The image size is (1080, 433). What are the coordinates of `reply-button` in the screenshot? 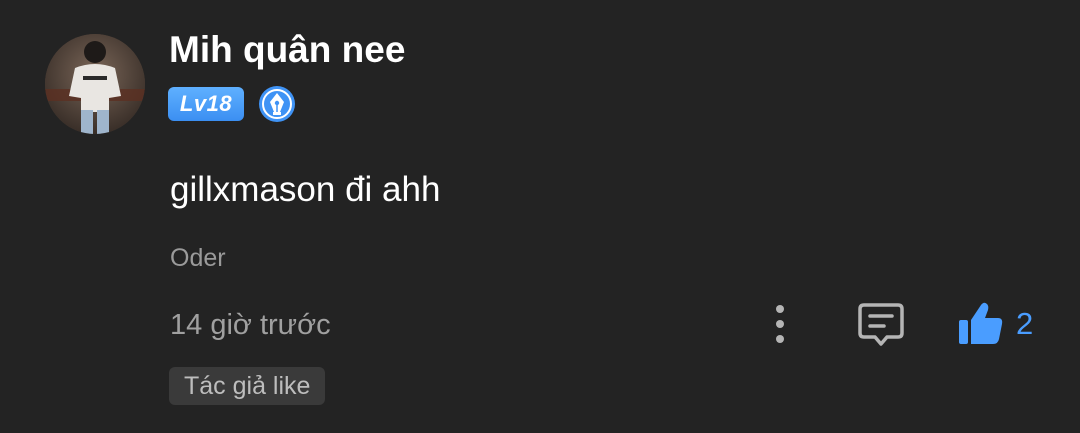 It's located at (881, 324).